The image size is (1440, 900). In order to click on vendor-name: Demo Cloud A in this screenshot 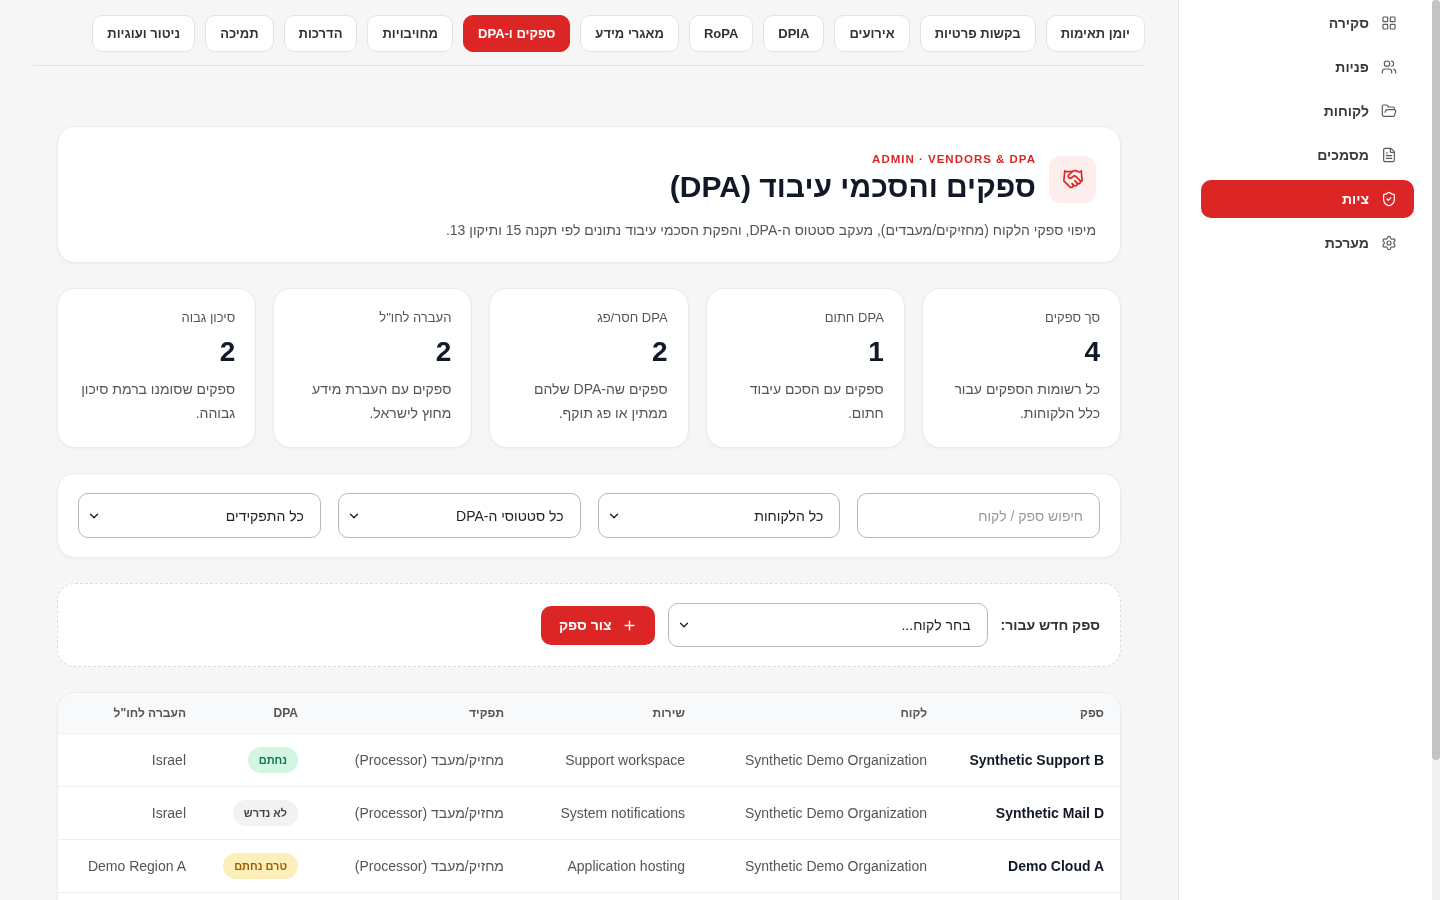, I will do `click(1056, 866)`.